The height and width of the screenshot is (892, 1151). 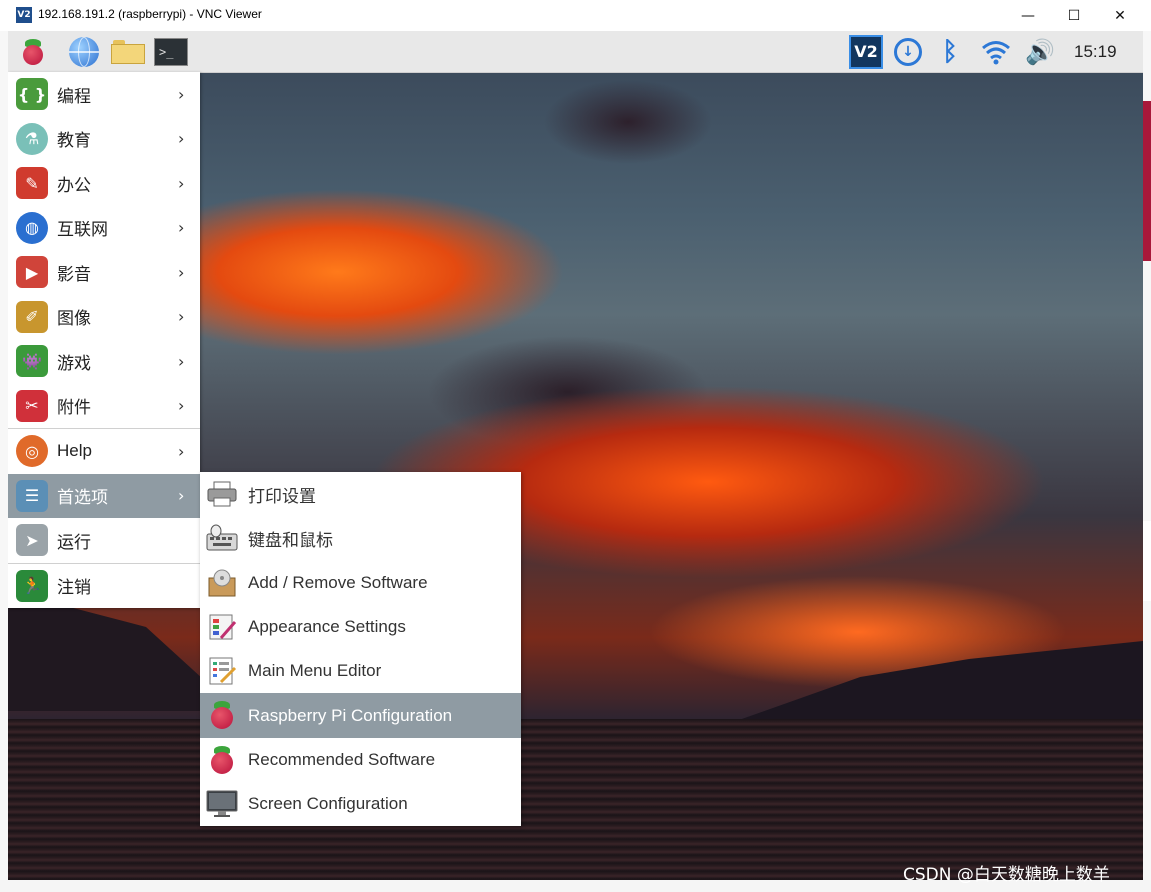 I want to click on menu-item-label: 互联网, so click(x=82, y=230).